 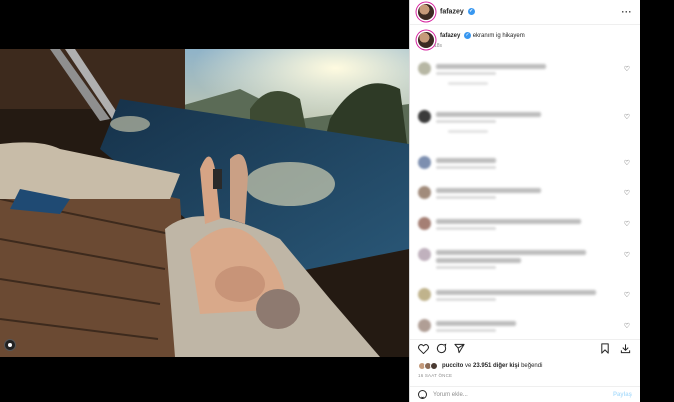 I want to click on heart-icon, so click(x=427, y=349).